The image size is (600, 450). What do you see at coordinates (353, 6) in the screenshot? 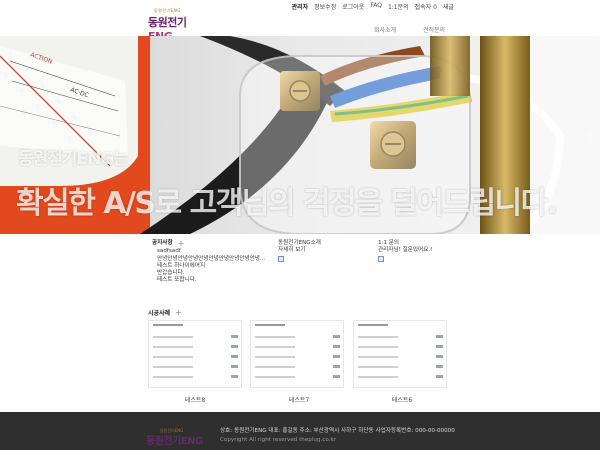
I see `util-link-logout: 로그아웃` at bounding box center [353, 6].